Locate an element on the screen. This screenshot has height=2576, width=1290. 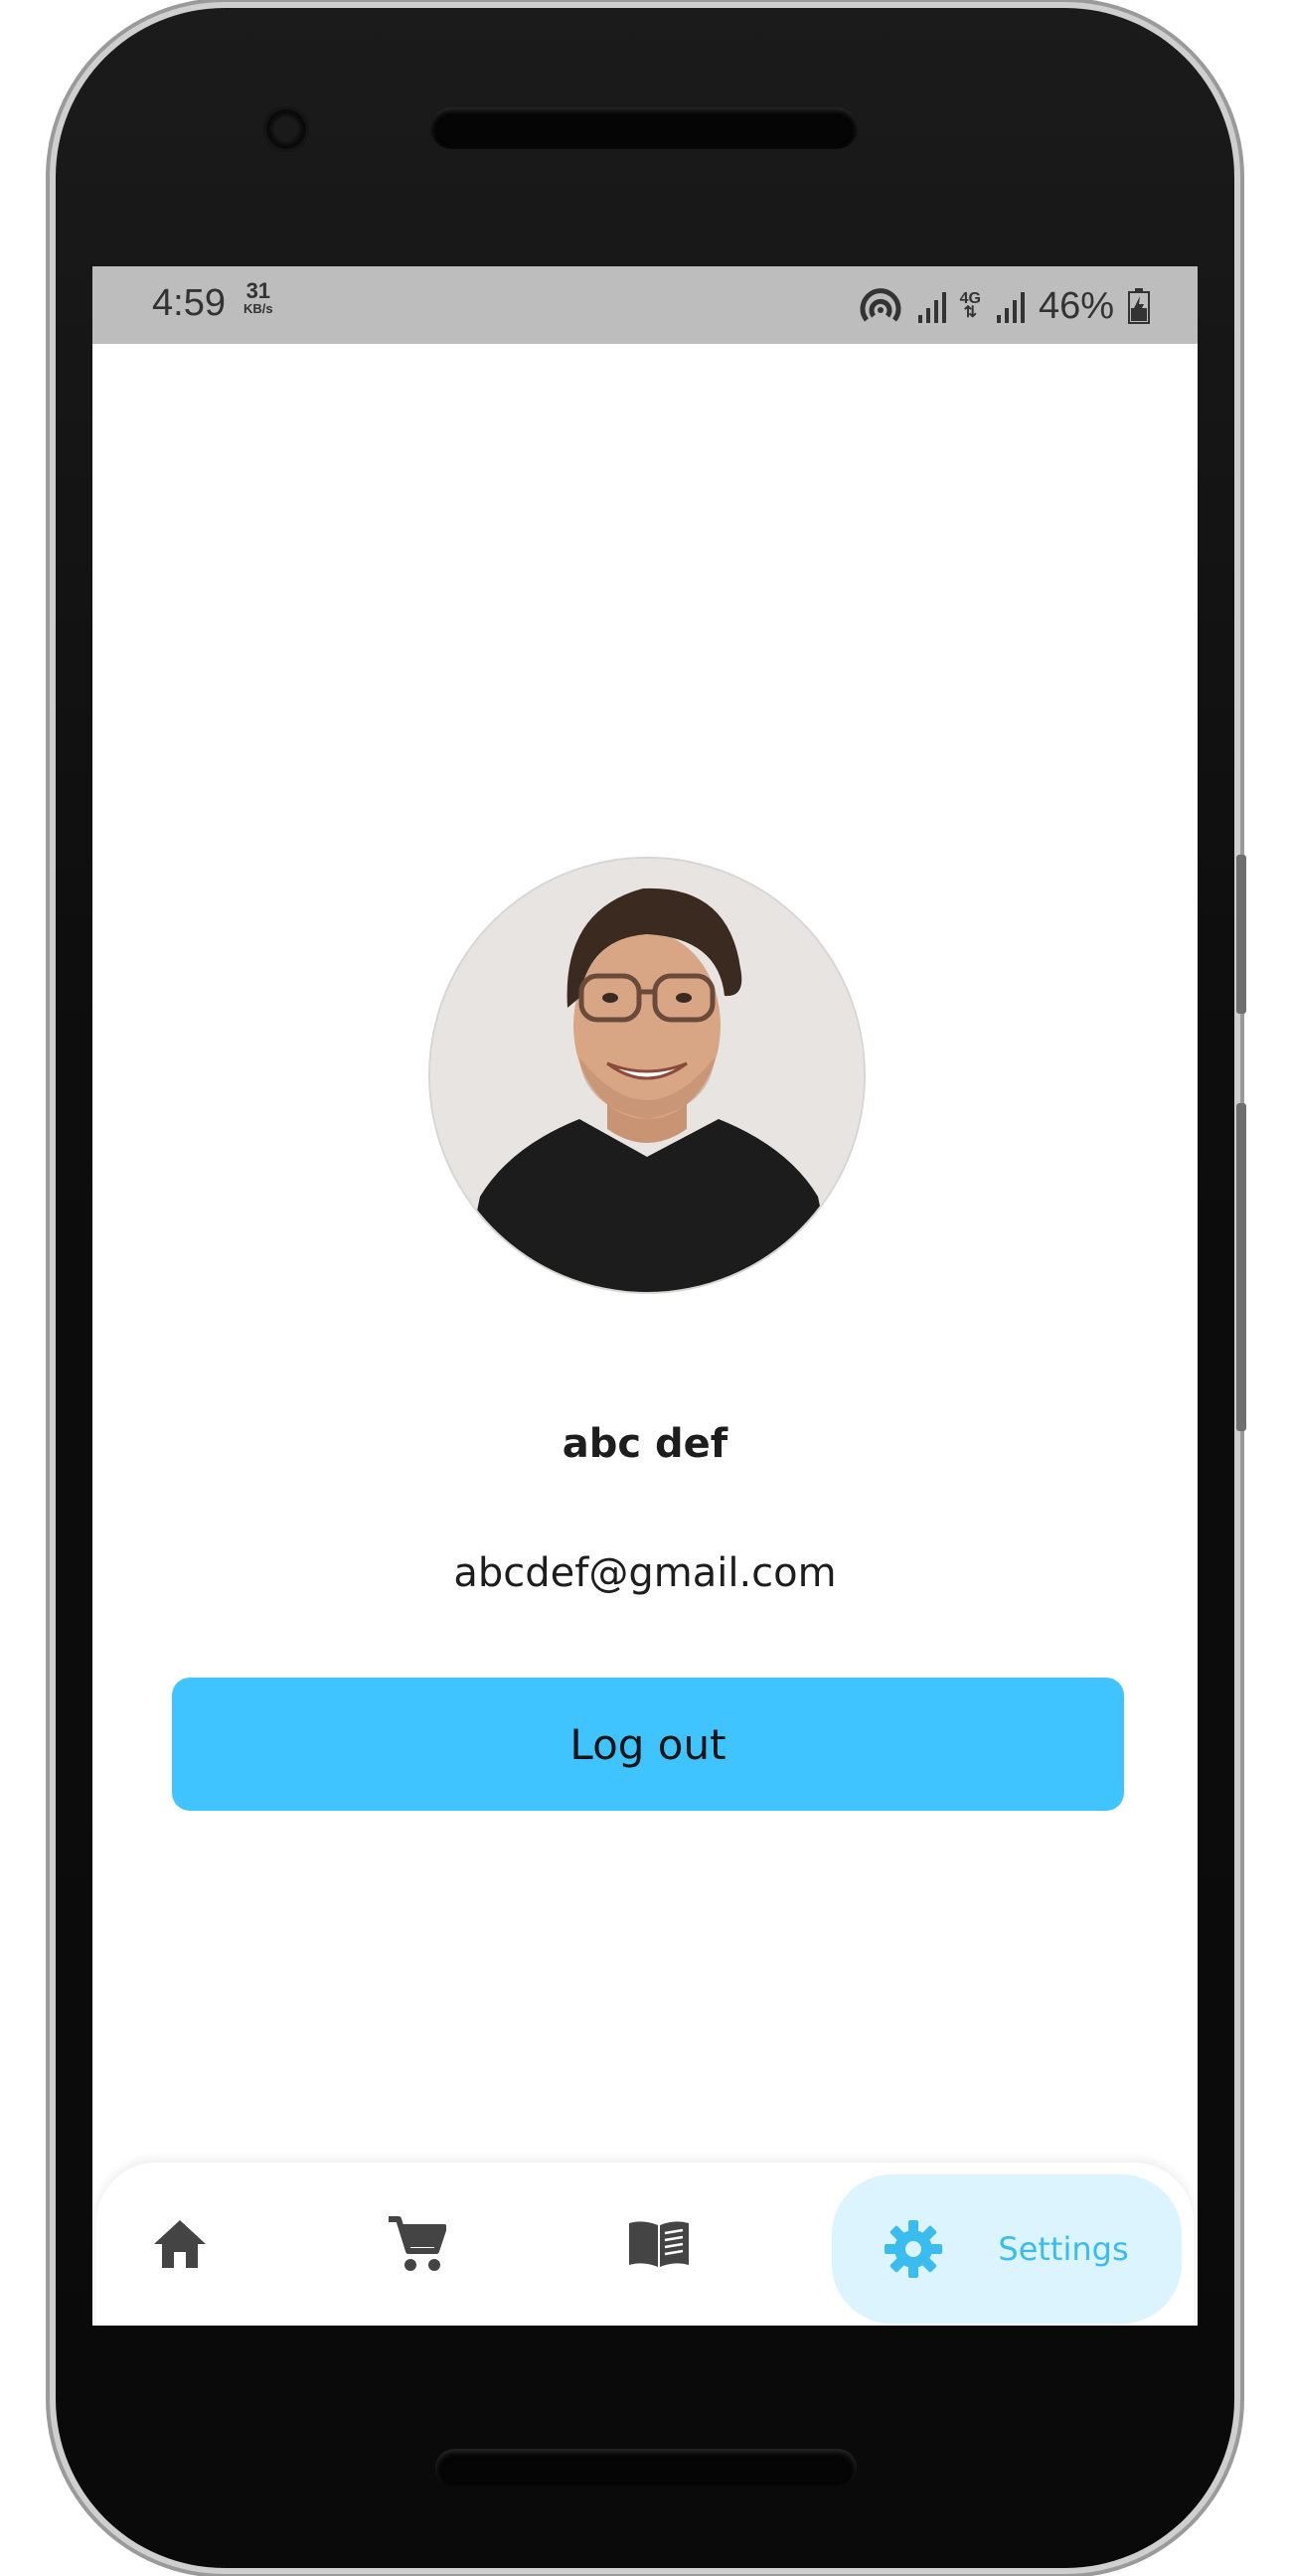
home-icon is located at coordinates (180, 2244).